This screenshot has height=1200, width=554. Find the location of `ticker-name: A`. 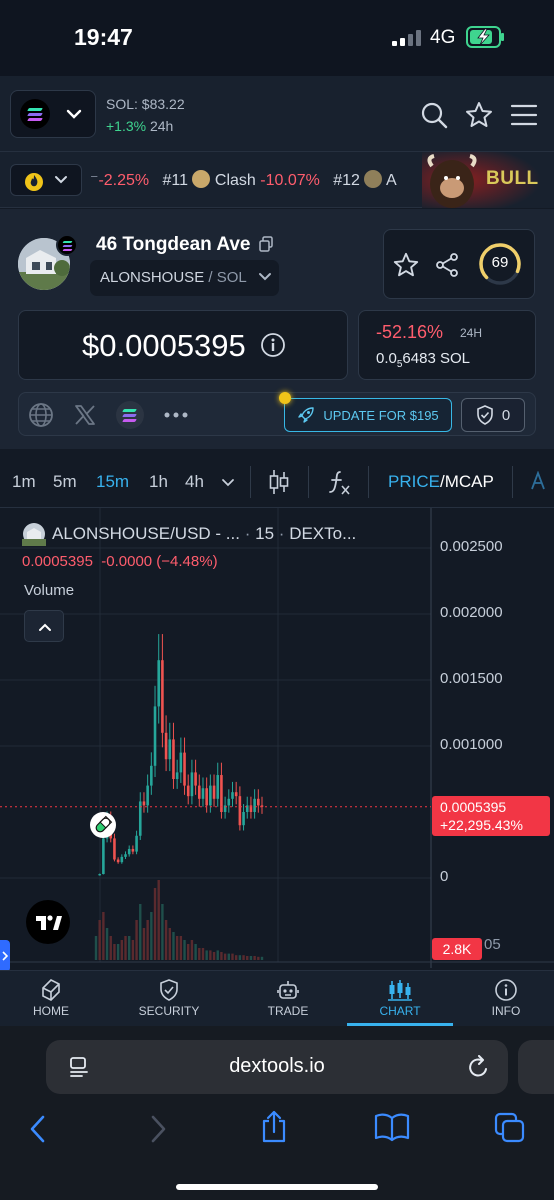

ticker-name: A is located at coordinates (391, 180).